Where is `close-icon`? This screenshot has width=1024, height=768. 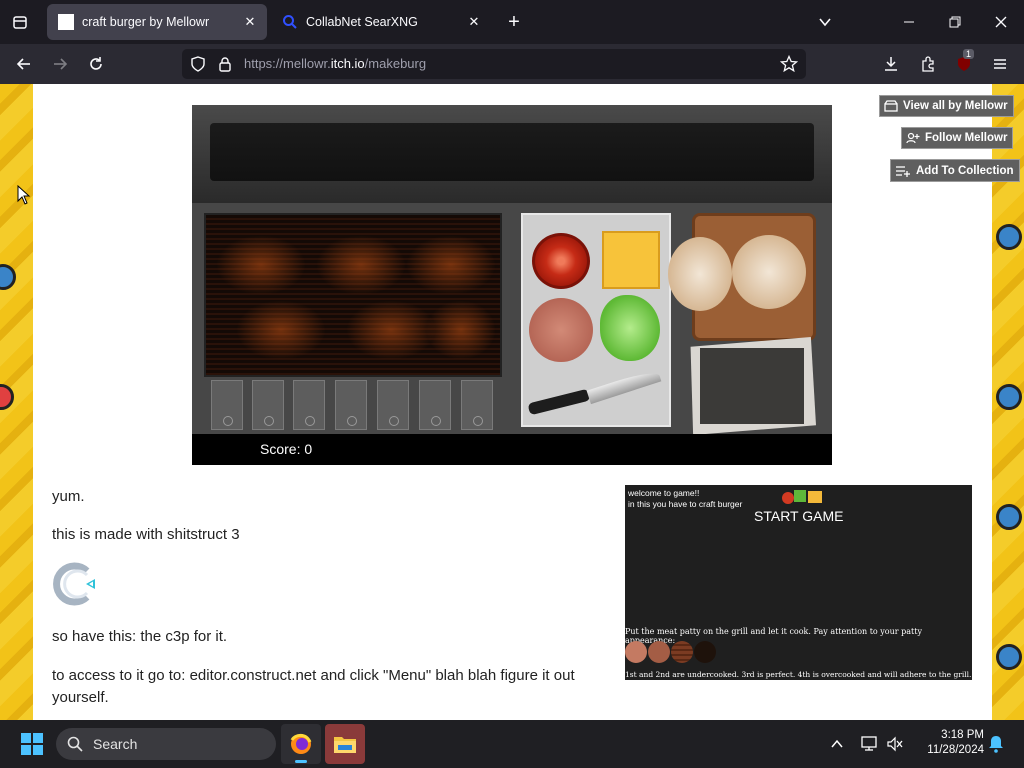
close-icon is located at coordinates (1001, 22).